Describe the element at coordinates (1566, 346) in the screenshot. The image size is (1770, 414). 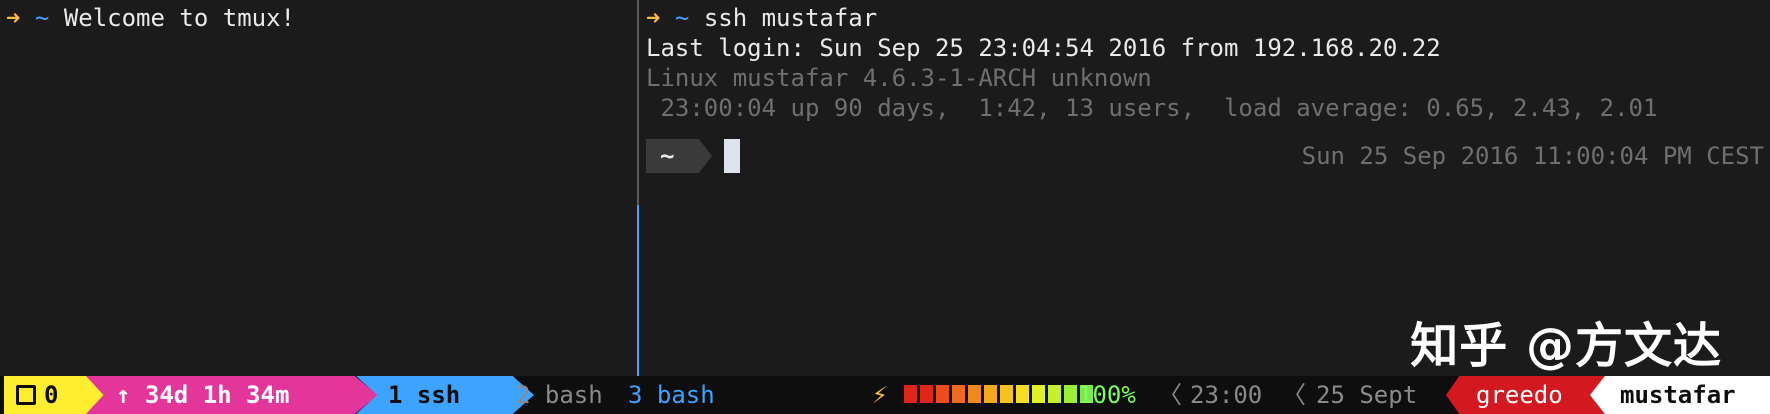
I see `watermark: 知乎 @方文达` at that location.